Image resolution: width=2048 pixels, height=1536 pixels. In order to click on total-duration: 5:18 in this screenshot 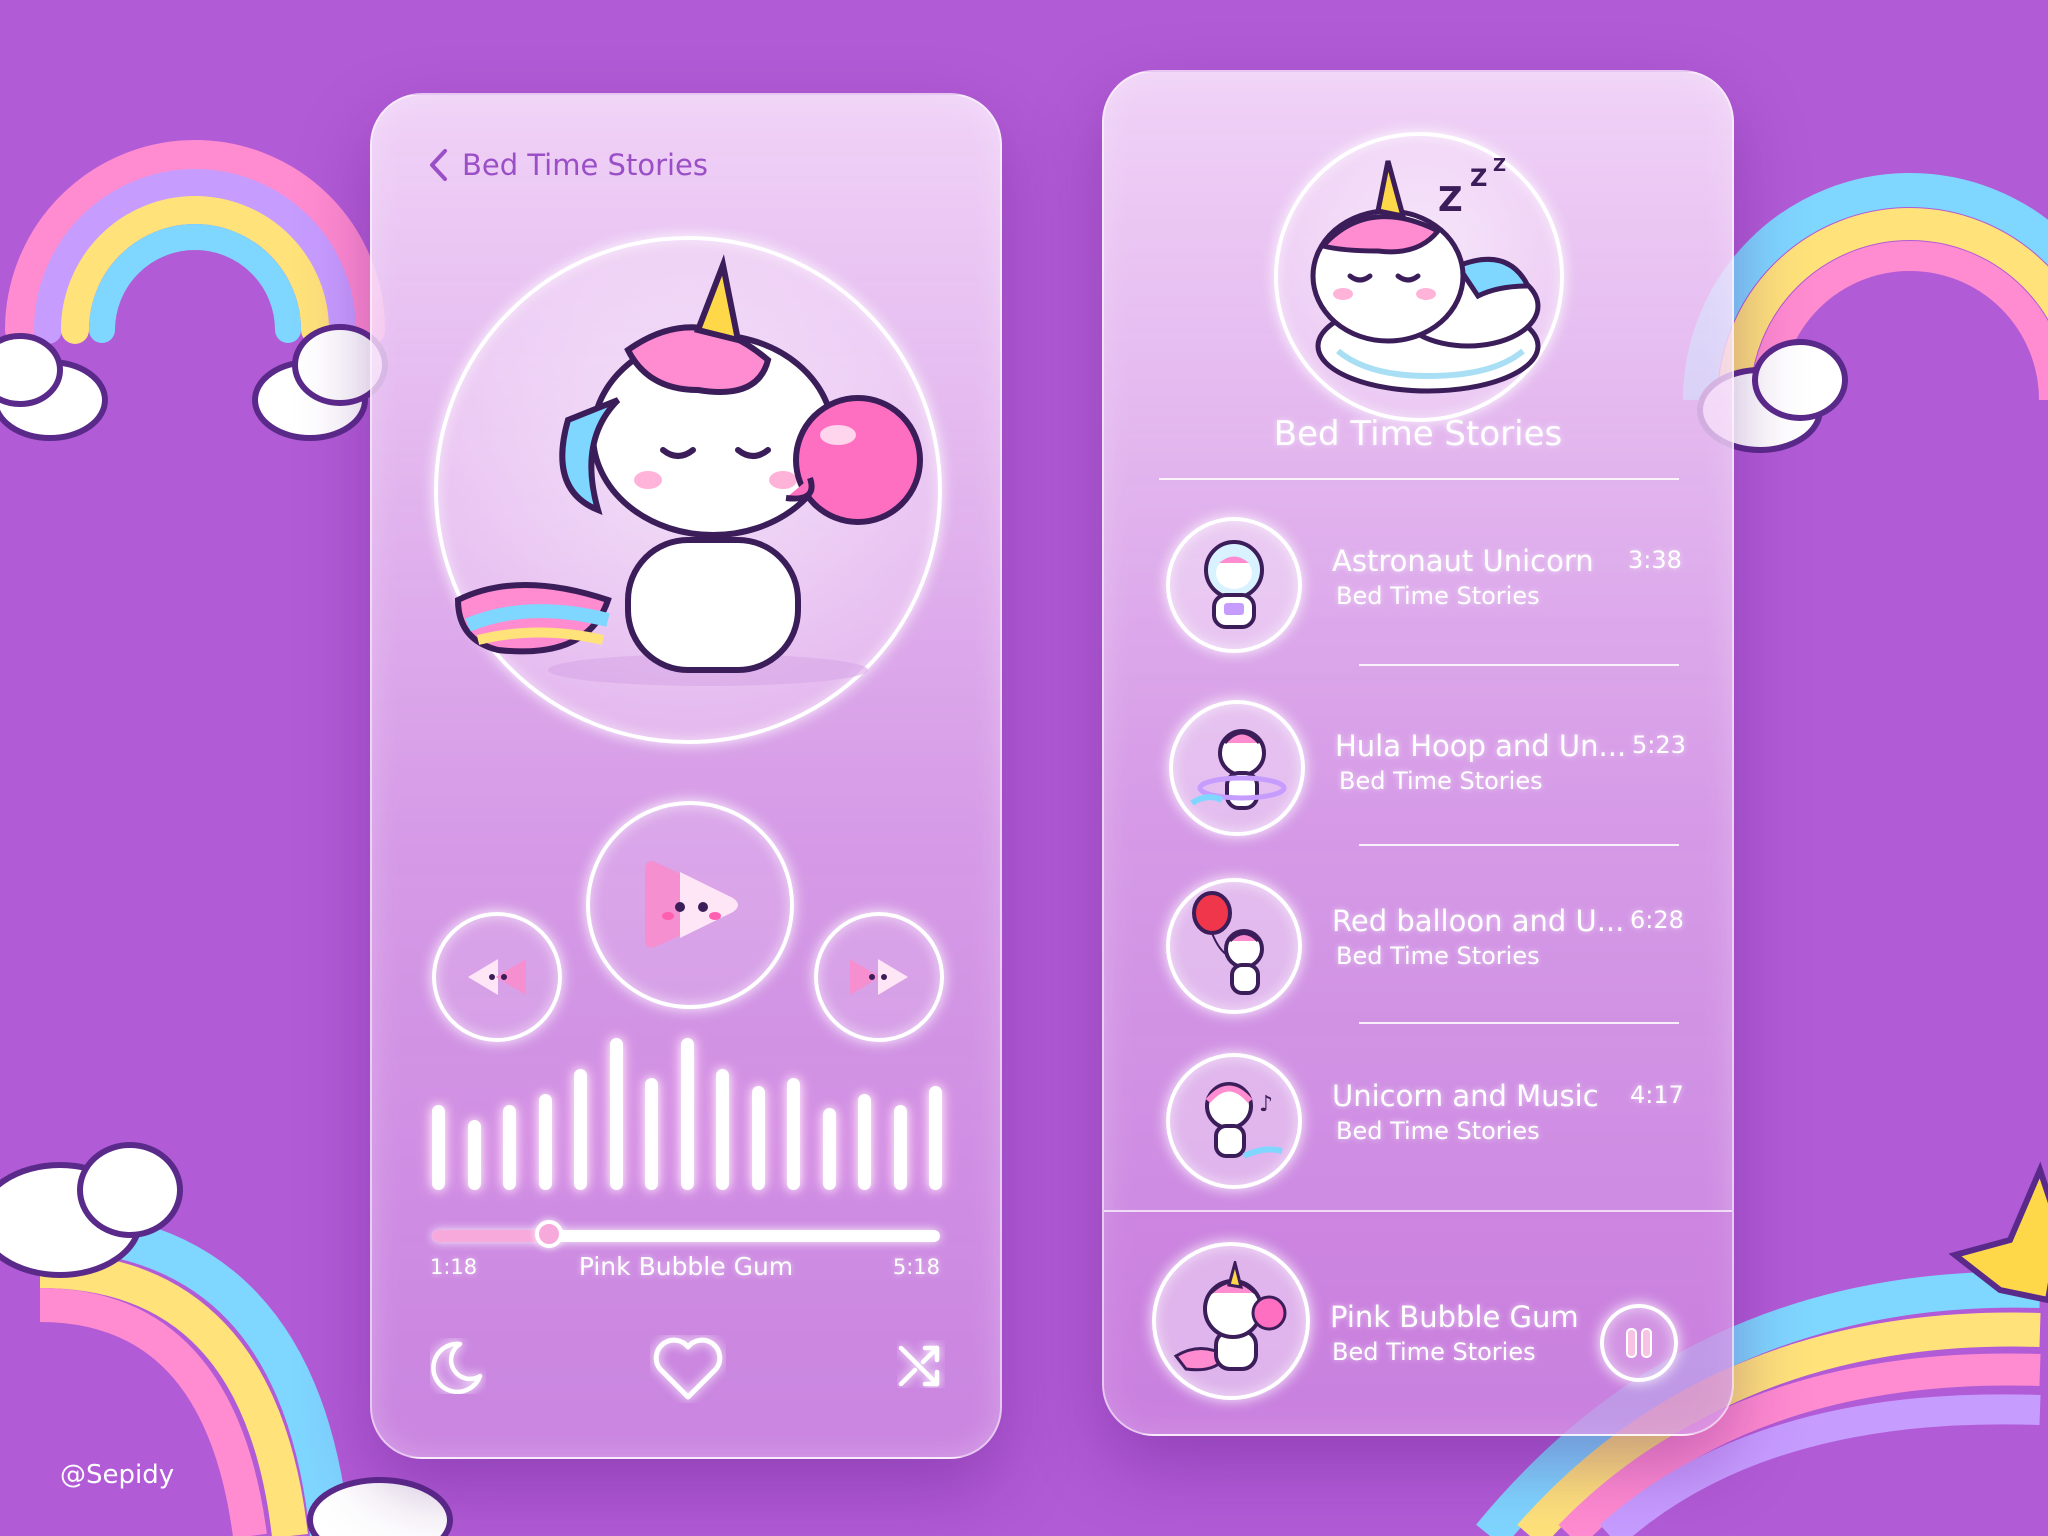, I will do `click(916, 1267)`.